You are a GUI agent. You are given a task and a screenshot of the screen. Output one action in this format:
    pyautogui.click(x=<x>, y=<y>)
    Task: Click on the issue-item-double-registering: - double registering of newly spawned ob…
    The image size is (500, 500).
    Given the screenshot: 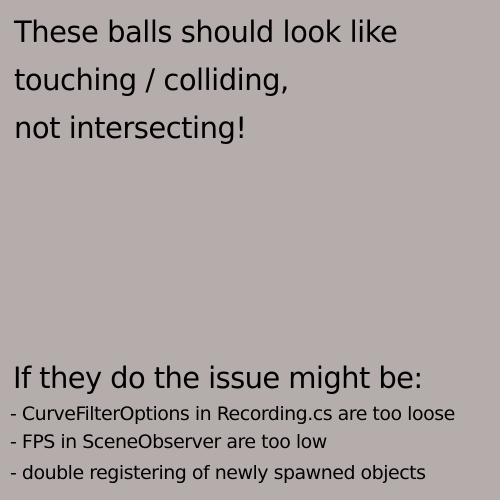 What is the action you would take?
    pyautogui.click(x=218, y=473)
    